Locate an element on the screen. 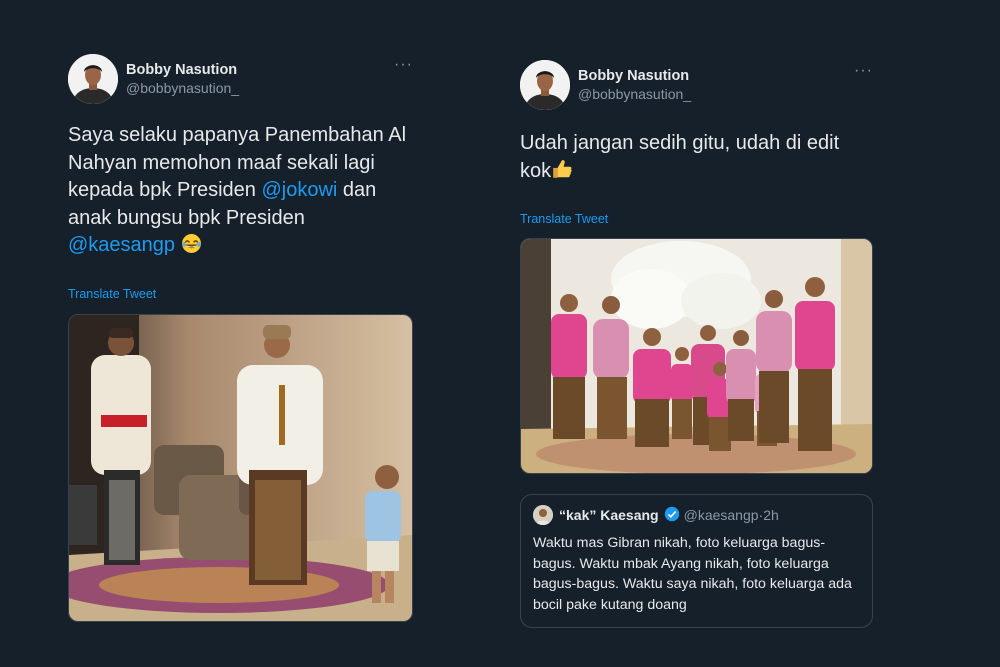 The width and height of the screenshot is (1000, 667). tweet-text: Udah jangan sedih gitu, udah di edit kok is located at coordinates (696, 159).